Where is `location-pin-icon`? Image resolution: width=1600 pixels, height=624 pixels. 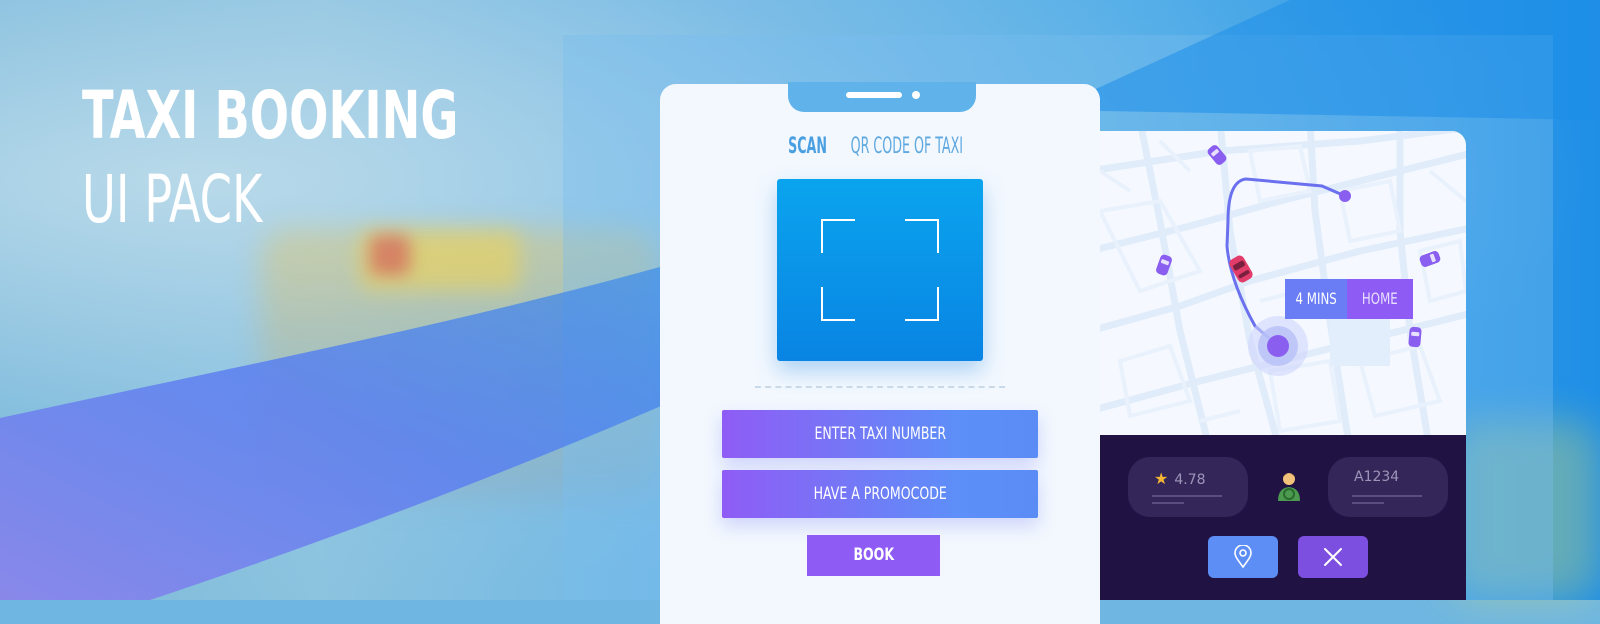 location-pin-icon is located at coordinates (1243, 557).